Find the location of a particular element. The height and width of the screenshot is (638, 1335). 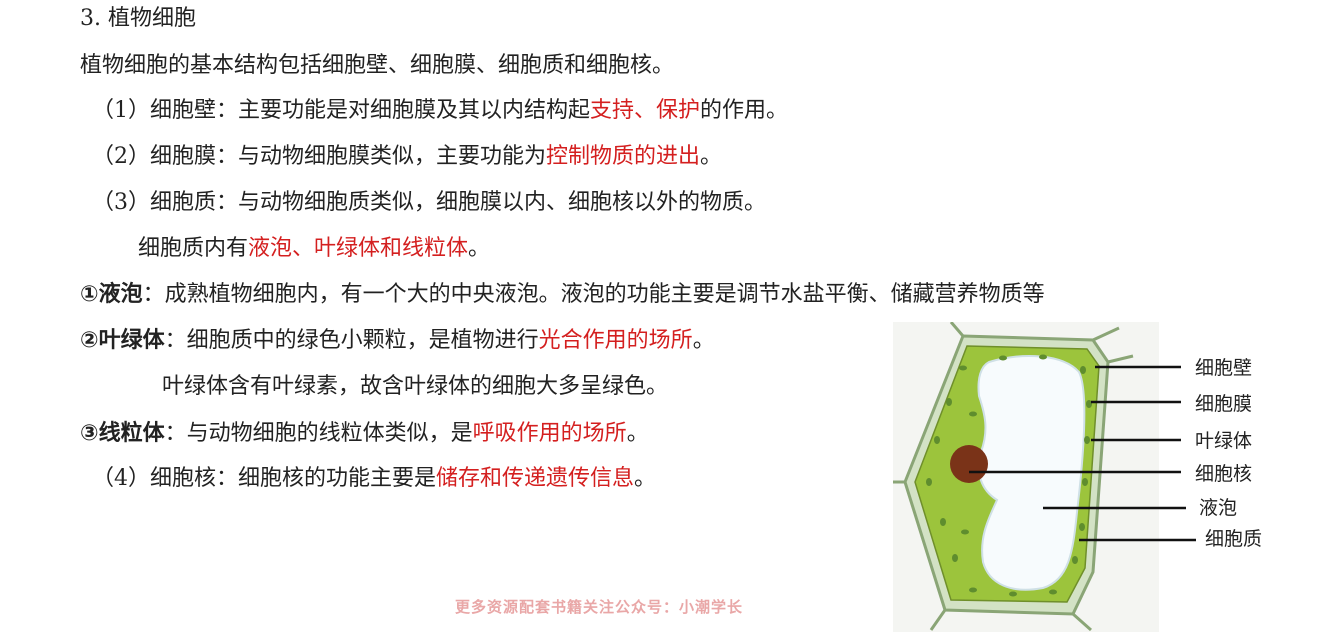

item-text: 细胞壁：主要功能是对细胞膜及其以内结构起 is located at coordinates (370, 110).